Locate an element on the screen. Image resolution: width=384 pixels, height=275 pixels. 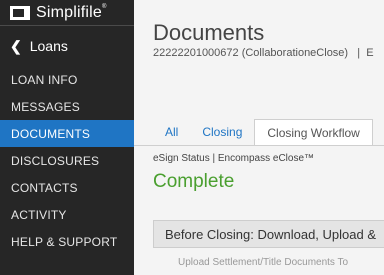
tab-e: E is located at coordinates (378, 132).